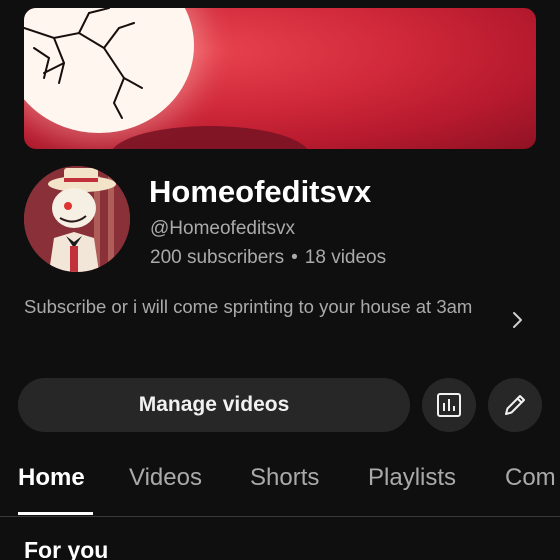 The height and width of the screenshot is (560, 560). I want to click on channel-avatar, so click(77, 219).